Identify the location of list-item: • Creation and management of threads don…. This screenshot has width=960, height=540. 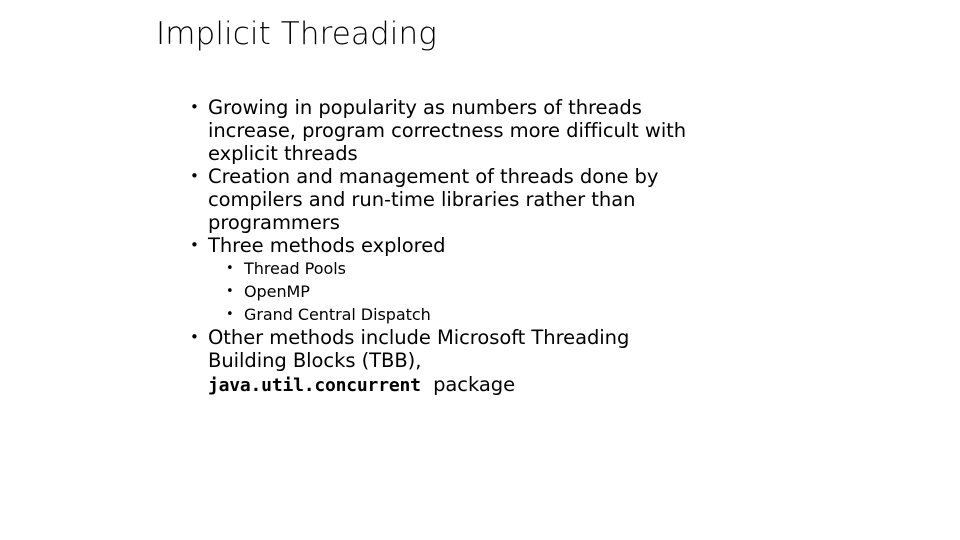
(446, 199).